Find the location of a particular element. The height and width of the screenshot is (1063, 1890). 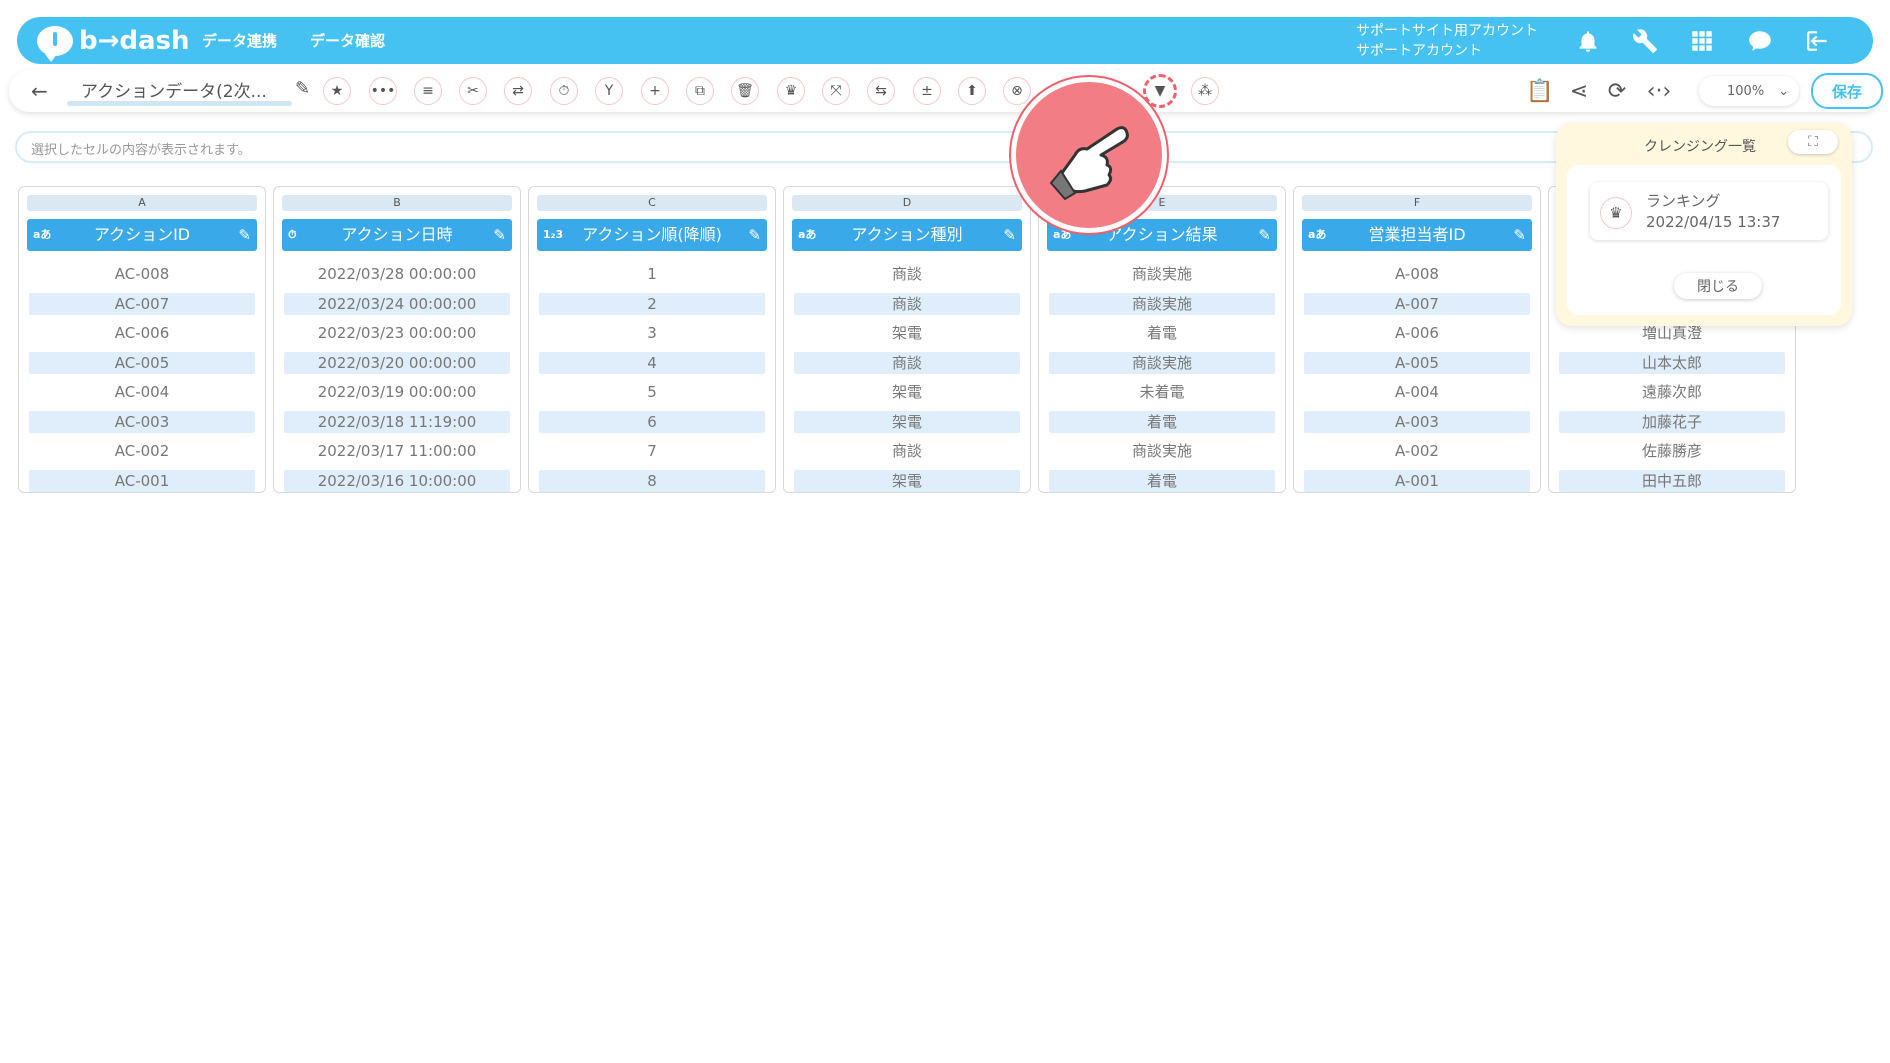

table-cell: A-001 is located at coordinates (1417, 481).